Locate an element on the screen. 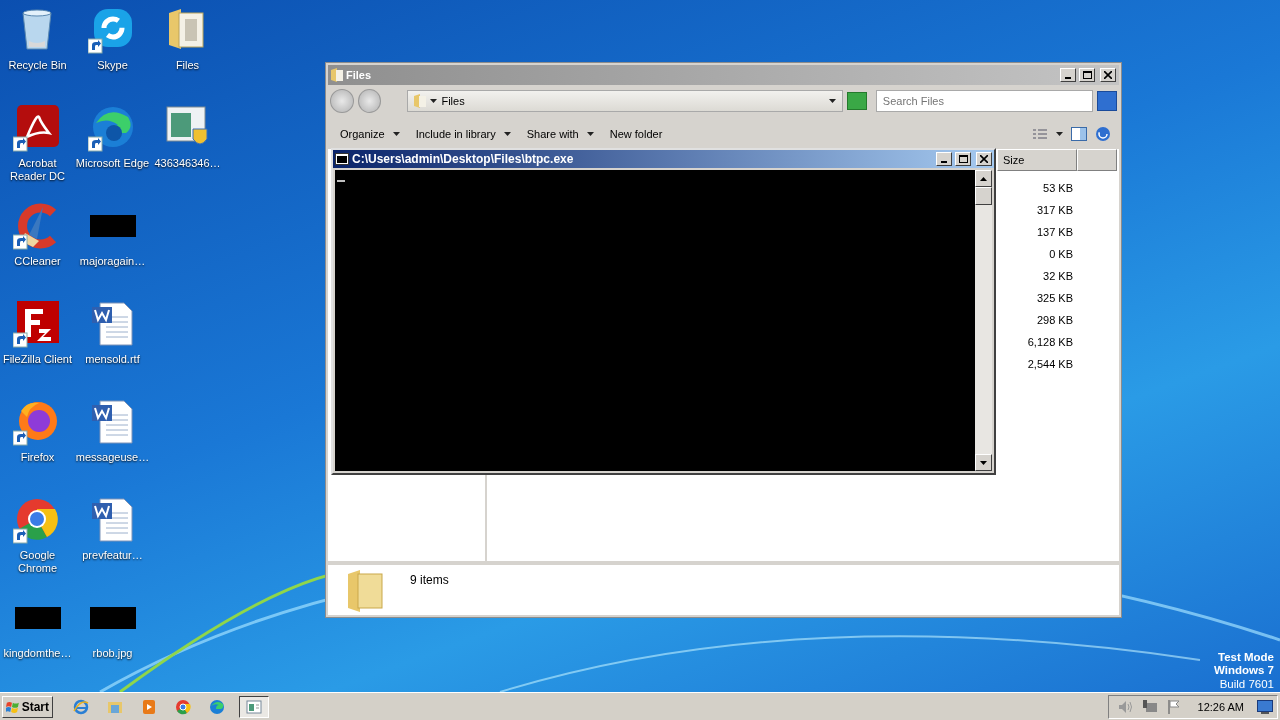 The width and height of the screenshot is (1280, 720). toolbar-button: Share with is located at coordinates (560, 134).